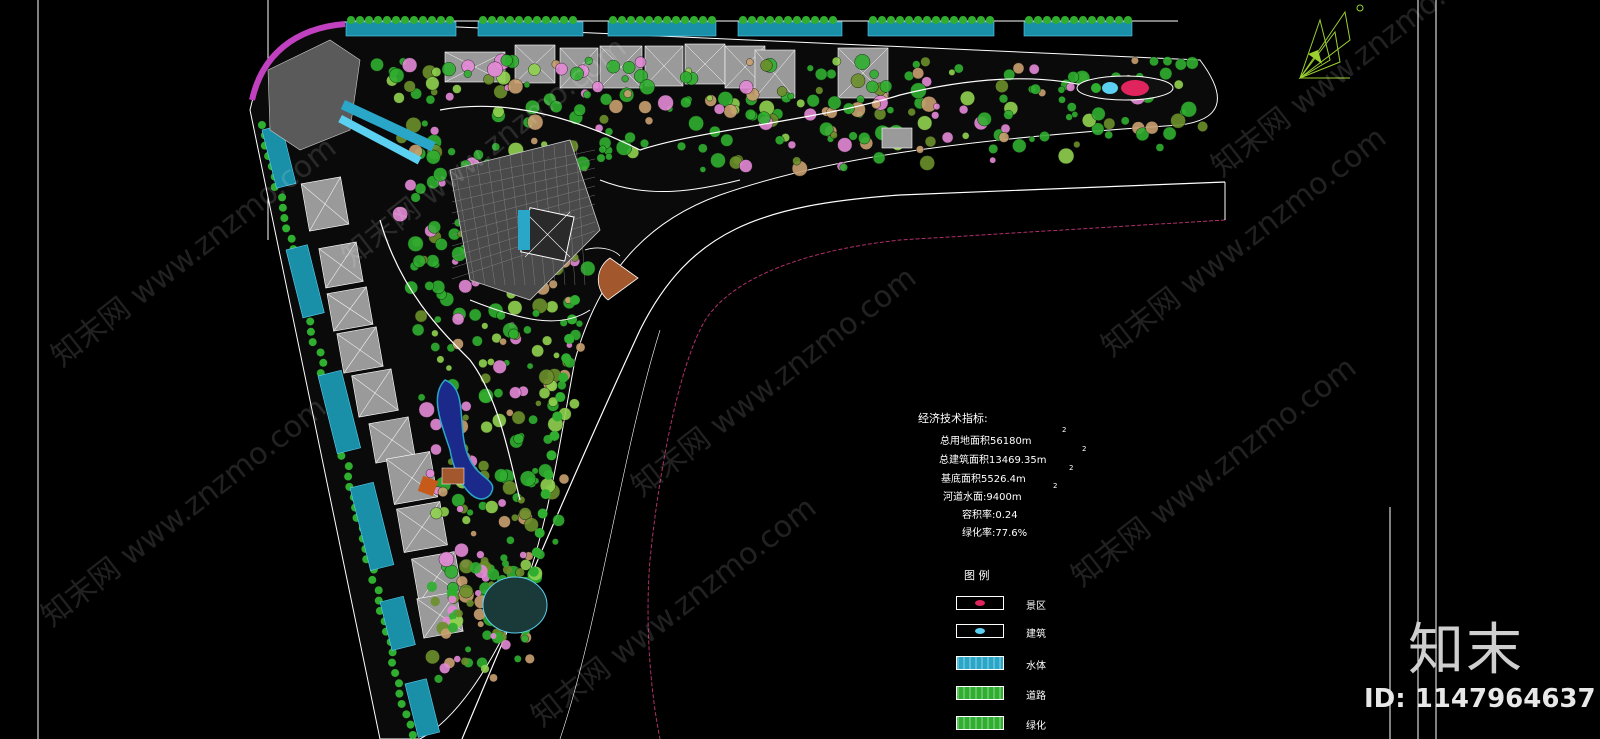  What do you see at coordinates (1036, 606) in the screenshot?
I see `legend-label: 景区` at bounding box center [1036, 606].